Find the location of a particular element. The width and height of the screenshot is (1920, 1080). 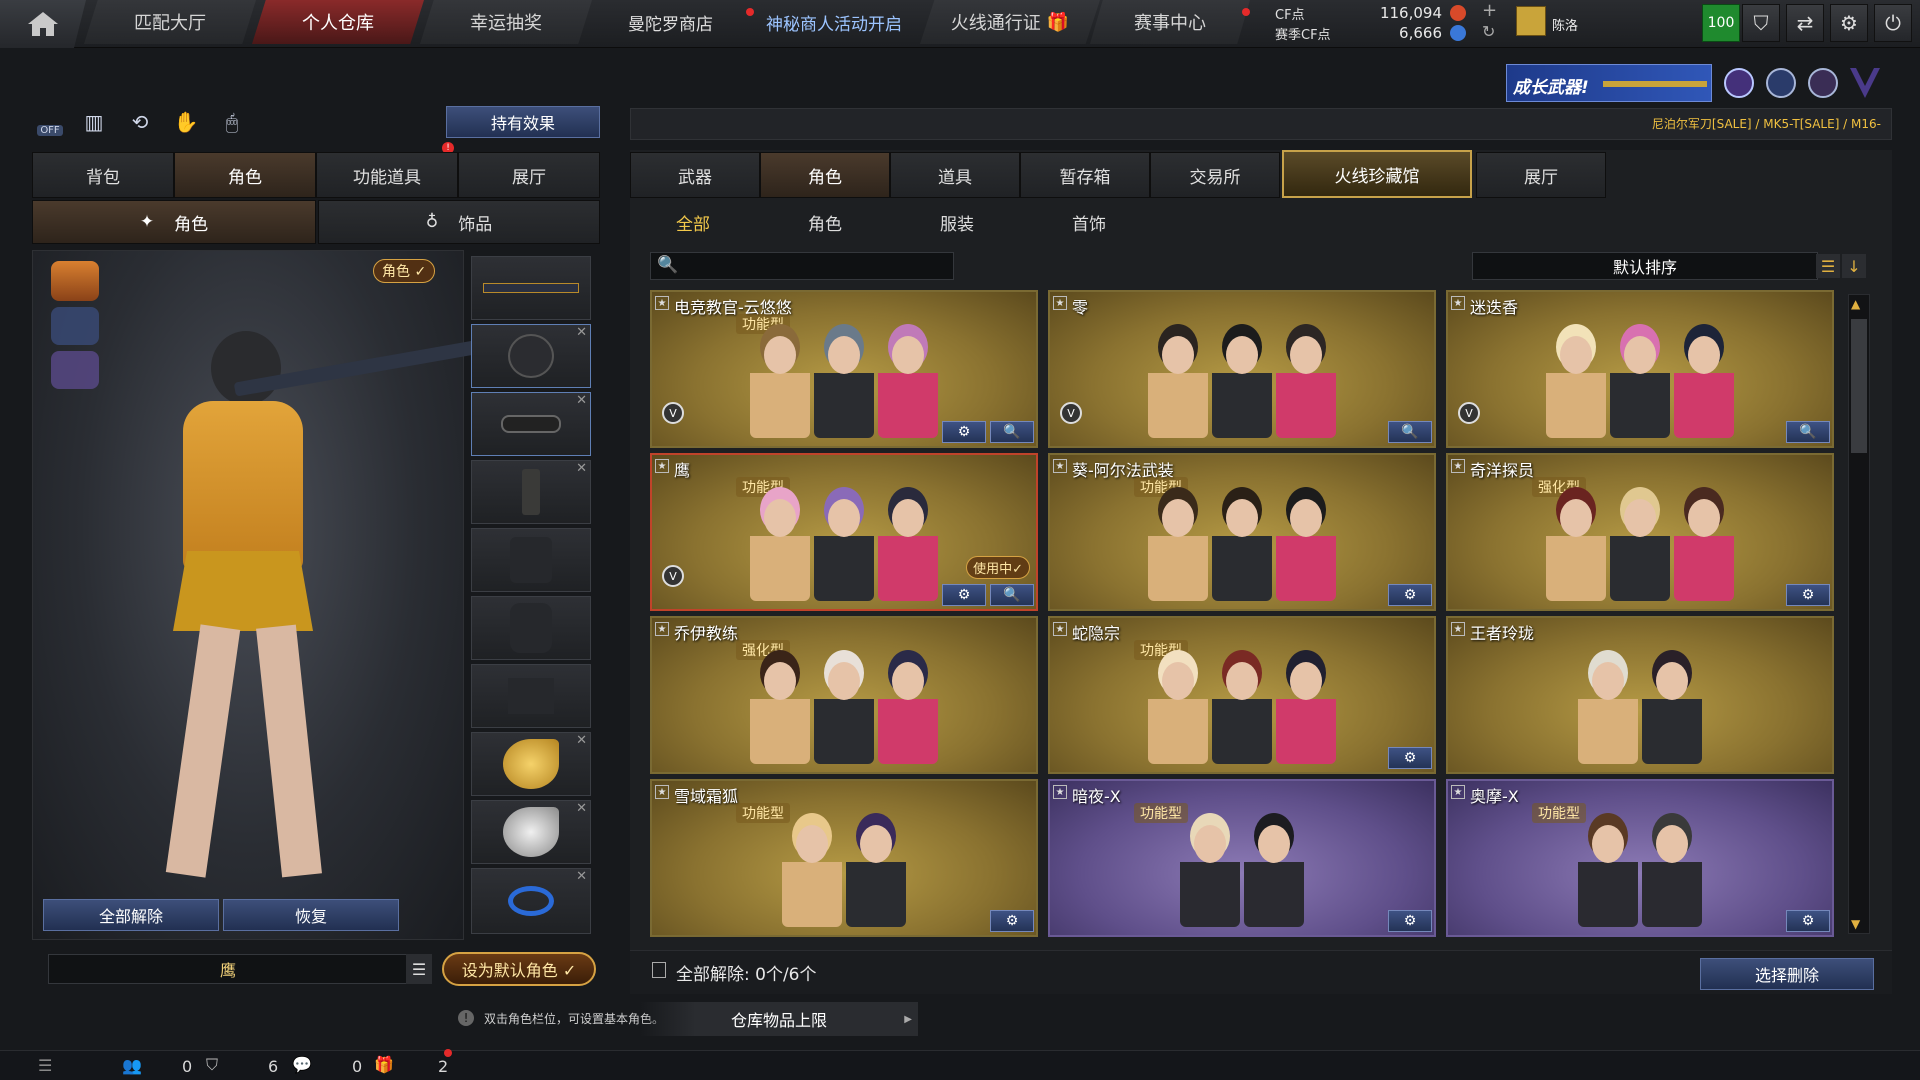

friends-icon: 👥 is located at coordinates (132, 1065).